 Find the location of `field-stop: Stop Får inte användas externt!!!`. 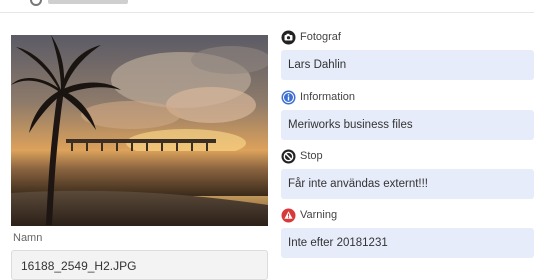

field-stop: Stop Får inte användas externt!!! is located at coordinates (407, 173).